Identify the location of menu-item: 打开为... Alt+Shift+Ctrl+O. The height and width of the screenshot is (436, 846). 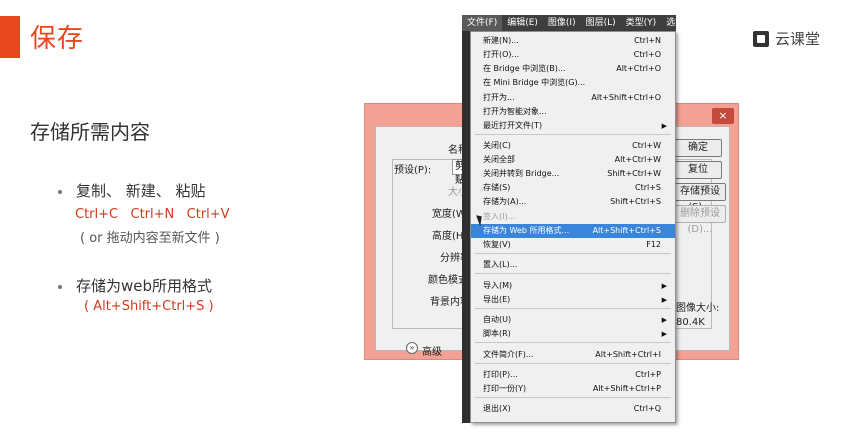
(573, 98).